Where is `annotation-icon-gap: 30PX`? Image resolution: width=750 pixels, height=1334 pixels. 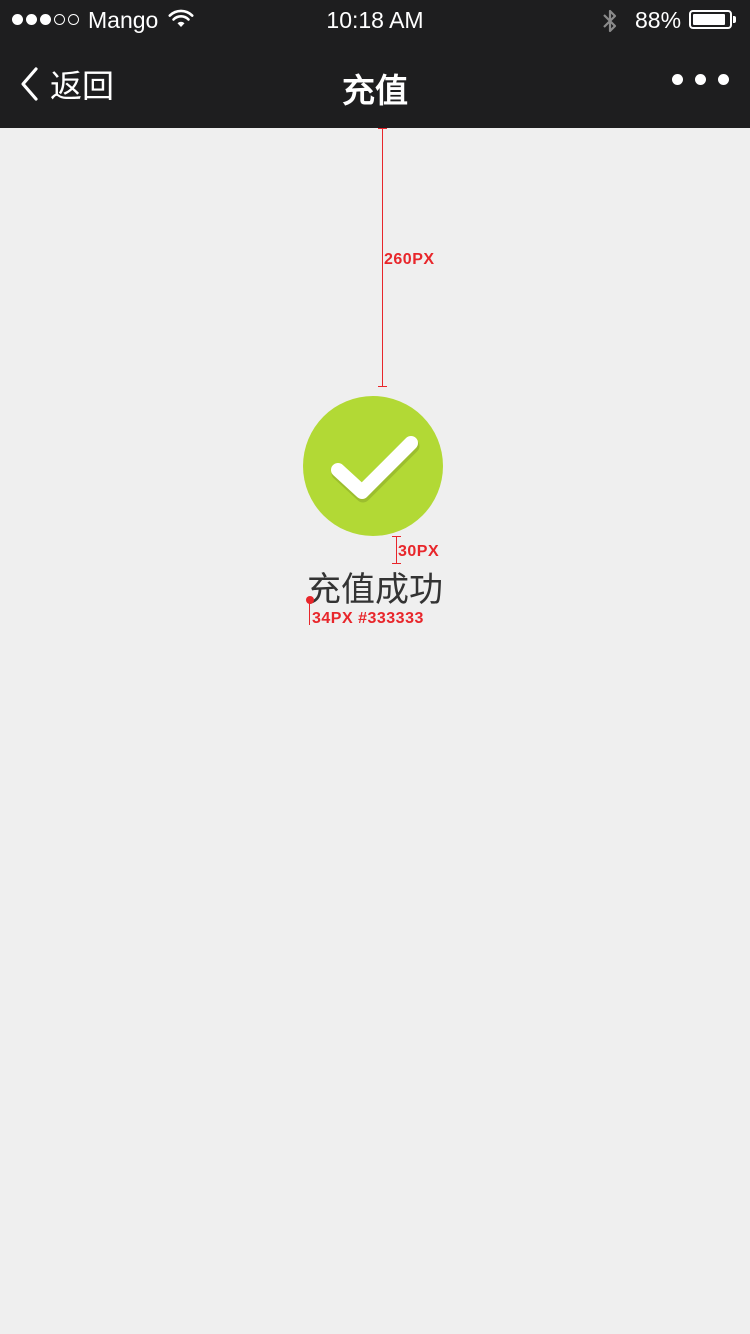
annotation-icon-gap: 30PX is located at coordinates (419, 551).